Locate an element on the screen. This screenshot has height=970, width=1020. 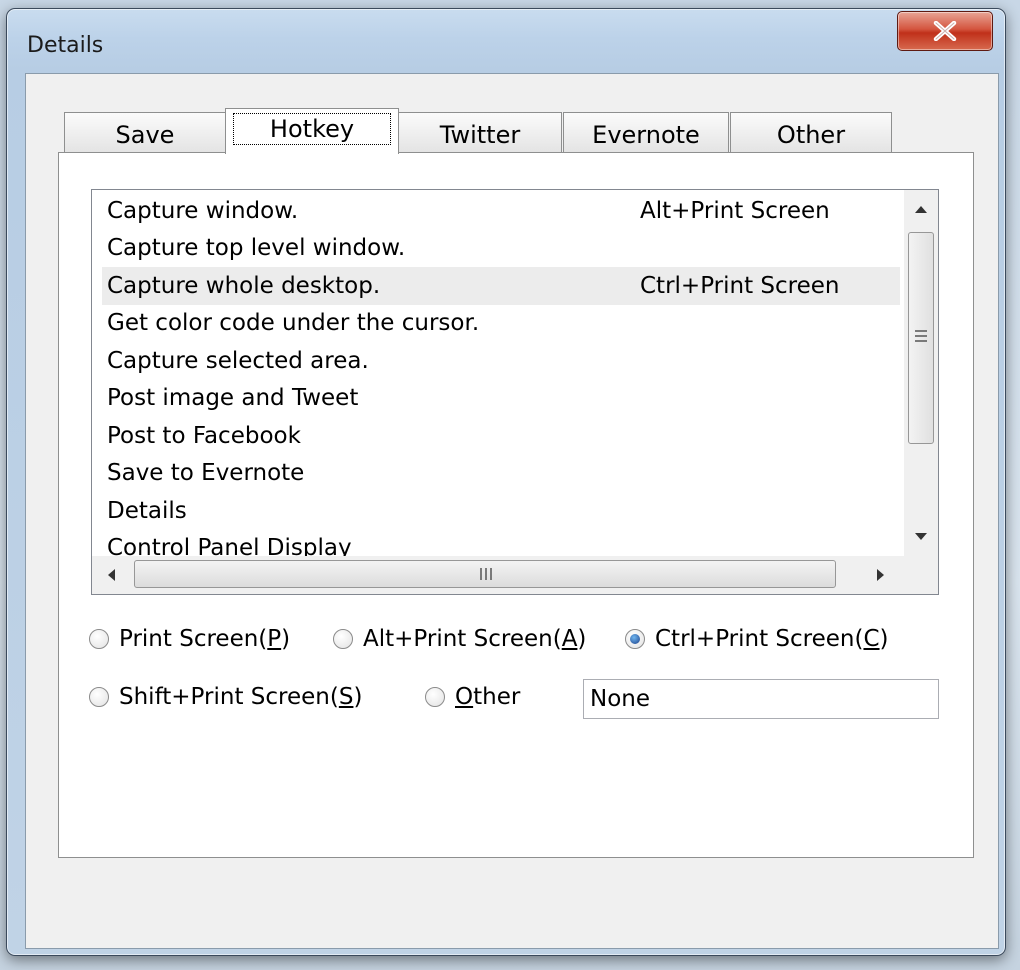
tab-save: Save is located at coordinates (145, 132).